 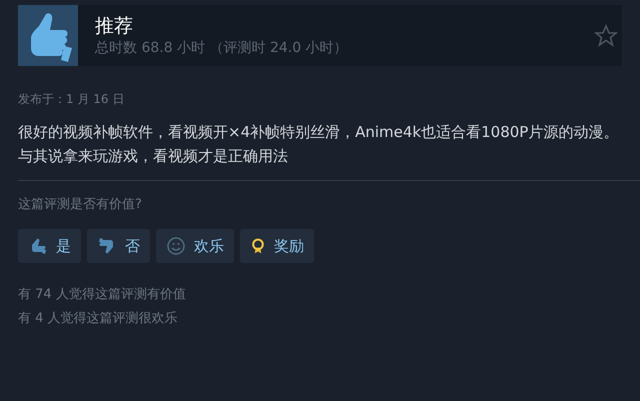 What do you see at coordinates (195, 246) in the screenshot?
I see `funny-button: 欢乐` at bounding box center [195, 246].